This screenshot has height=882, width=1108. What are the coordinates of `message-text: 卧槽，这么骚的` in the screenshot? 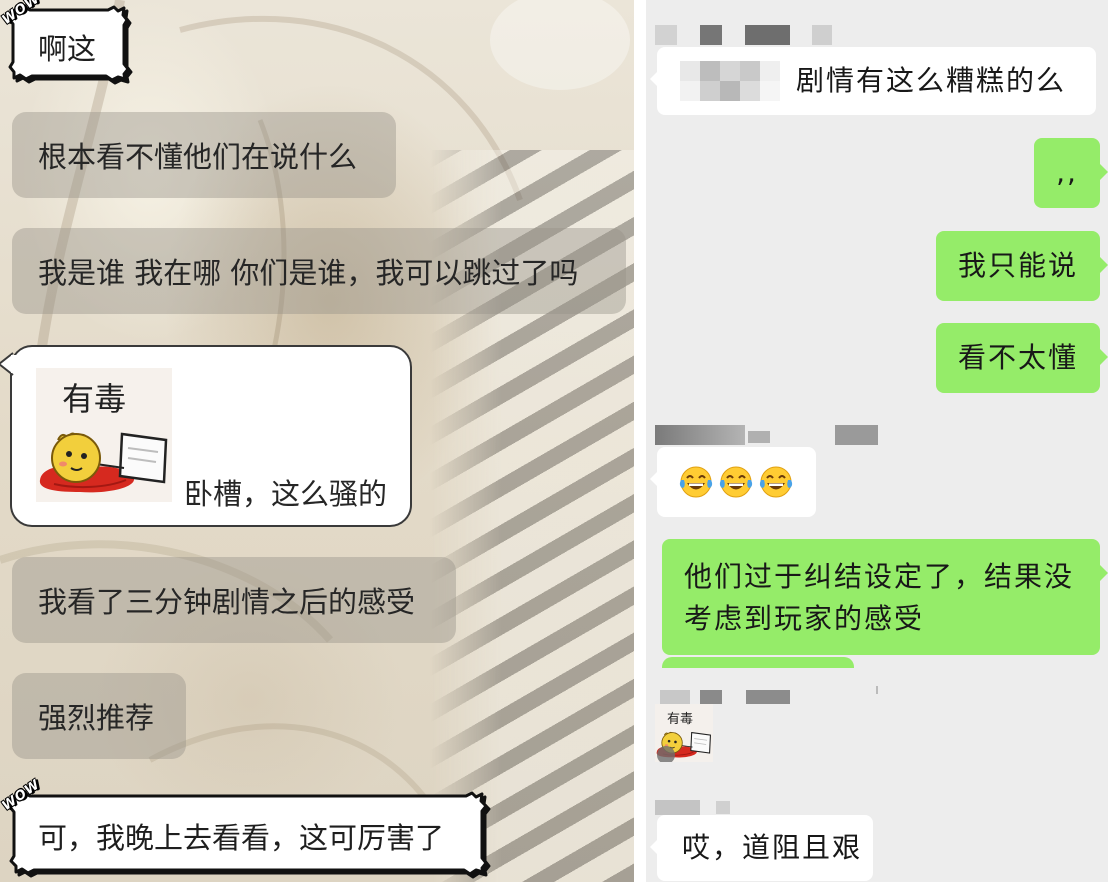 It's located at (286, 494).